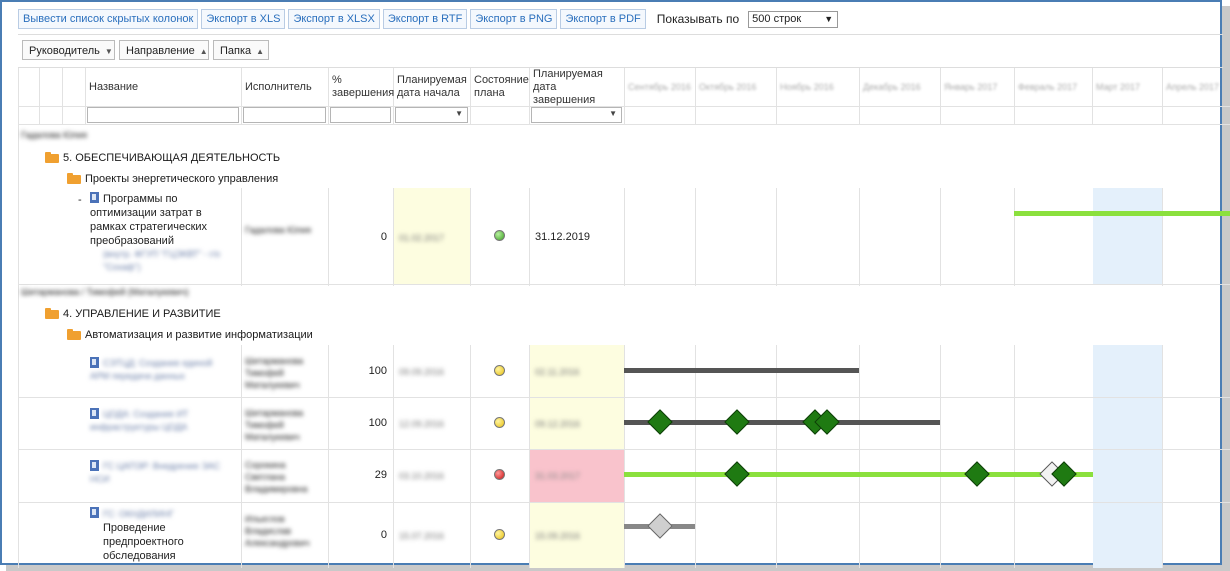 The height and width of the screenshot is (571, 1230). I want to click on executor-name: Гадалова Юлия, so click(280, 230).